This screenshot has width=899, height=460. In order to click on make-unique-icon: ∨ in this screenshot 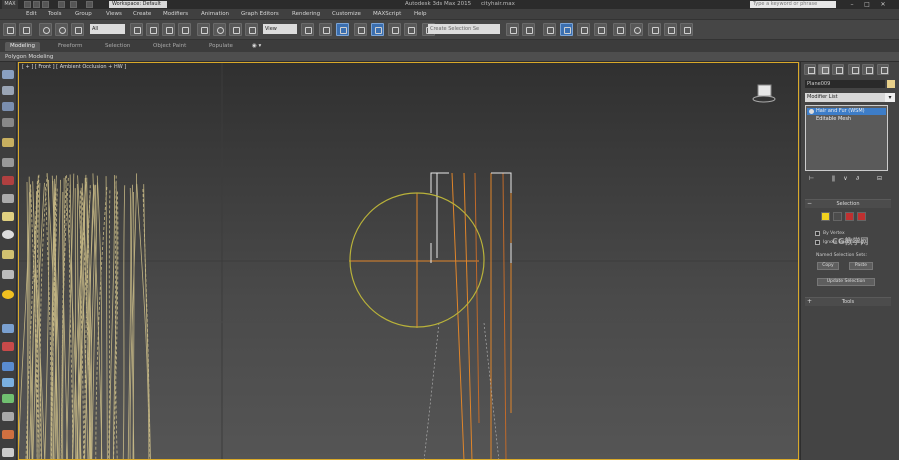, I will do `click(845, 178)`.